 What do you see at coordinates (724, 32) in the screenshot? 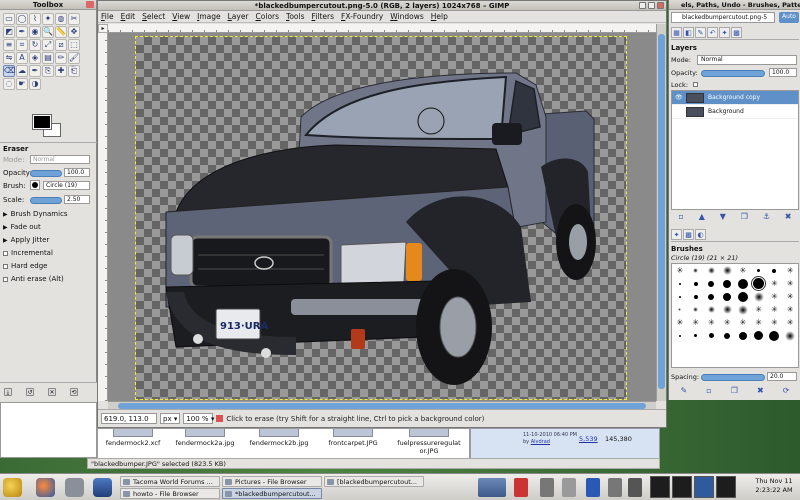
I see `tab-brushes-icon: ✦` at bounding box center [724, 32].